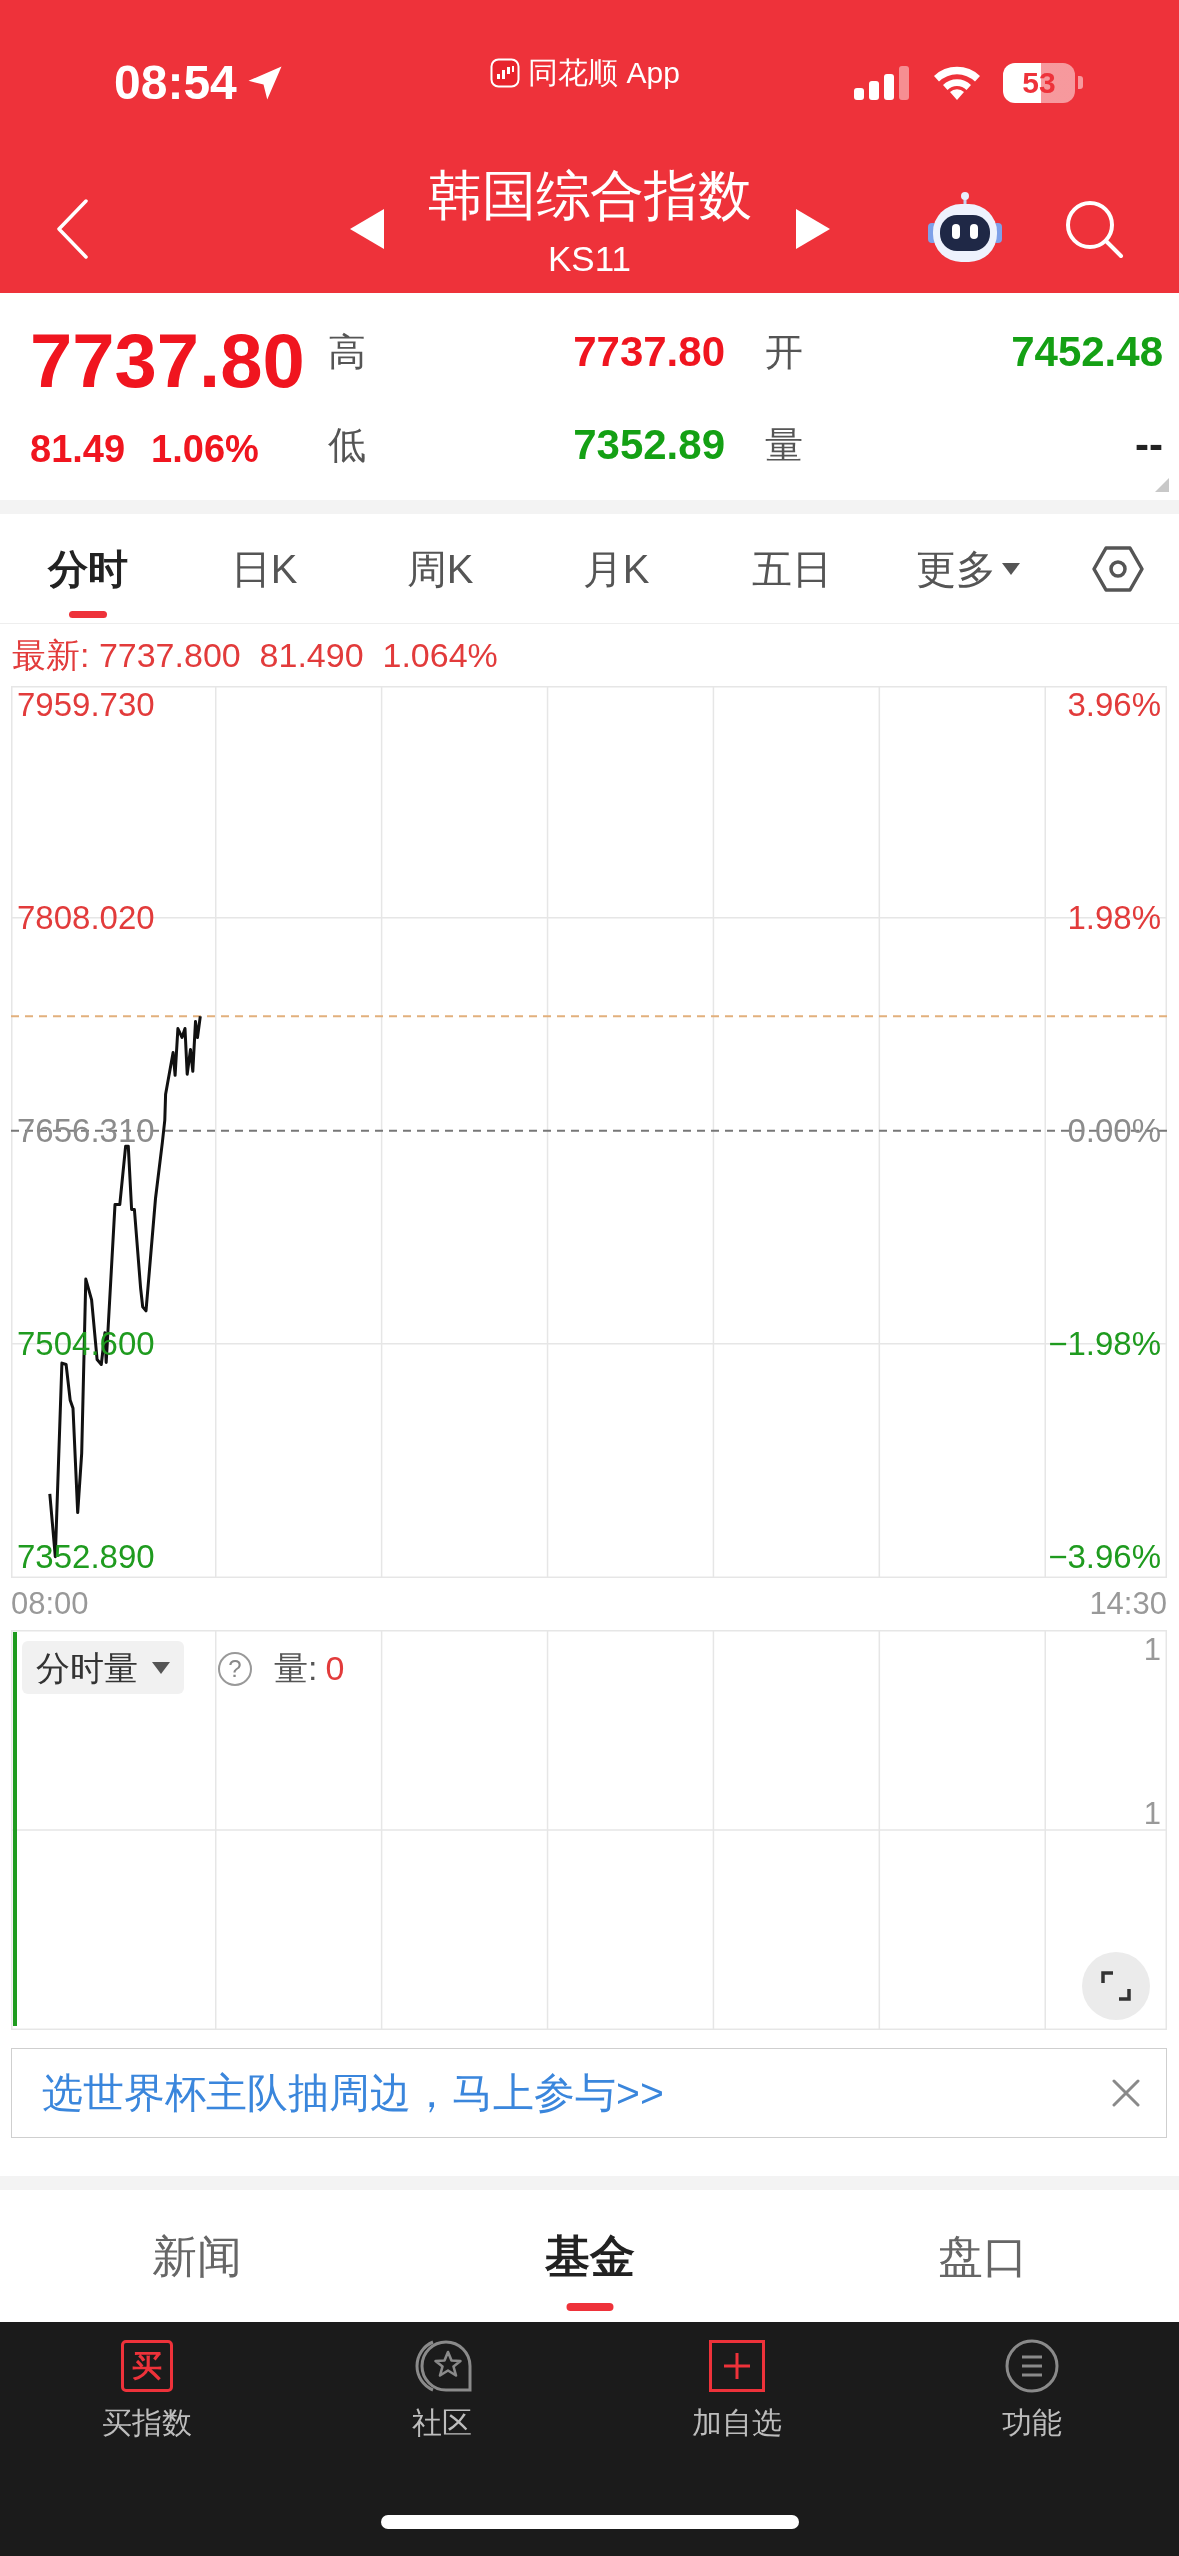  What do you see at coordinates (505, 72) in the screenshot?
I see `app-icon` at bounding box center [505, 72].